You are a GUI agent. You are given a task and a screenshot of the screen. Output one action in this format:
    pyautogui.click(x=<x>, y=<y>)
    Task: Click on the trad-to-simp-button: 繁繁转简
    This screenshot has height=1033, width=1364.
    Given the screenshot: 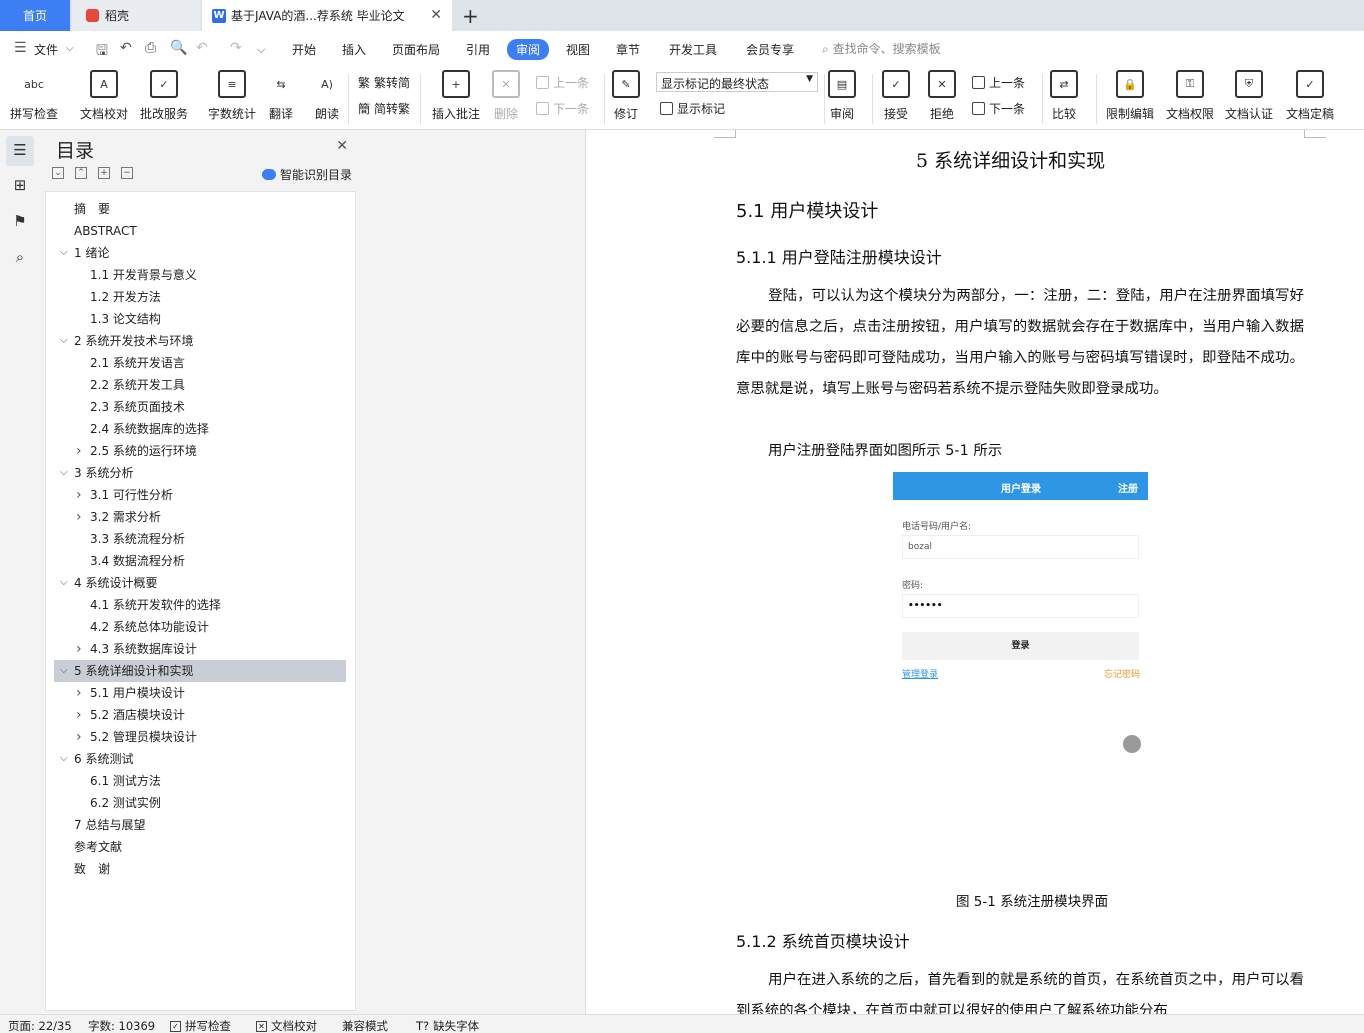 What is the action you would take?
    pyautogui.click(x=384, y=82)
    